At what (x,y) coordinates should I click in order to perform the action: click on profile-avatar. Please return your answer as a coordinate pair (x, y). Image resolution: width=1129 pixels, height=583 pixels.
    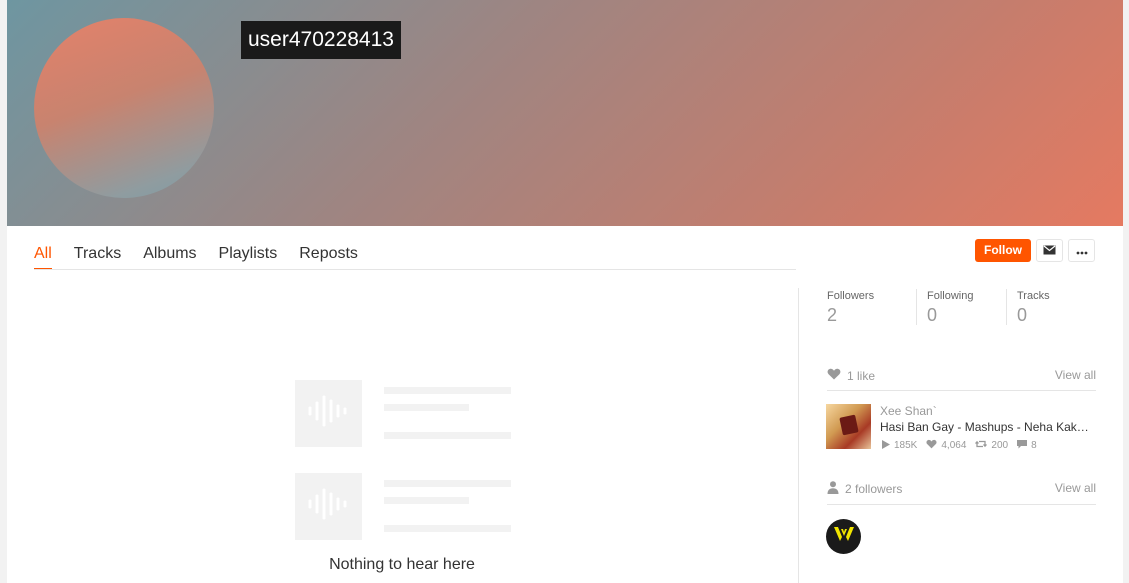
    Looking at the image, I should click on (124, 108).